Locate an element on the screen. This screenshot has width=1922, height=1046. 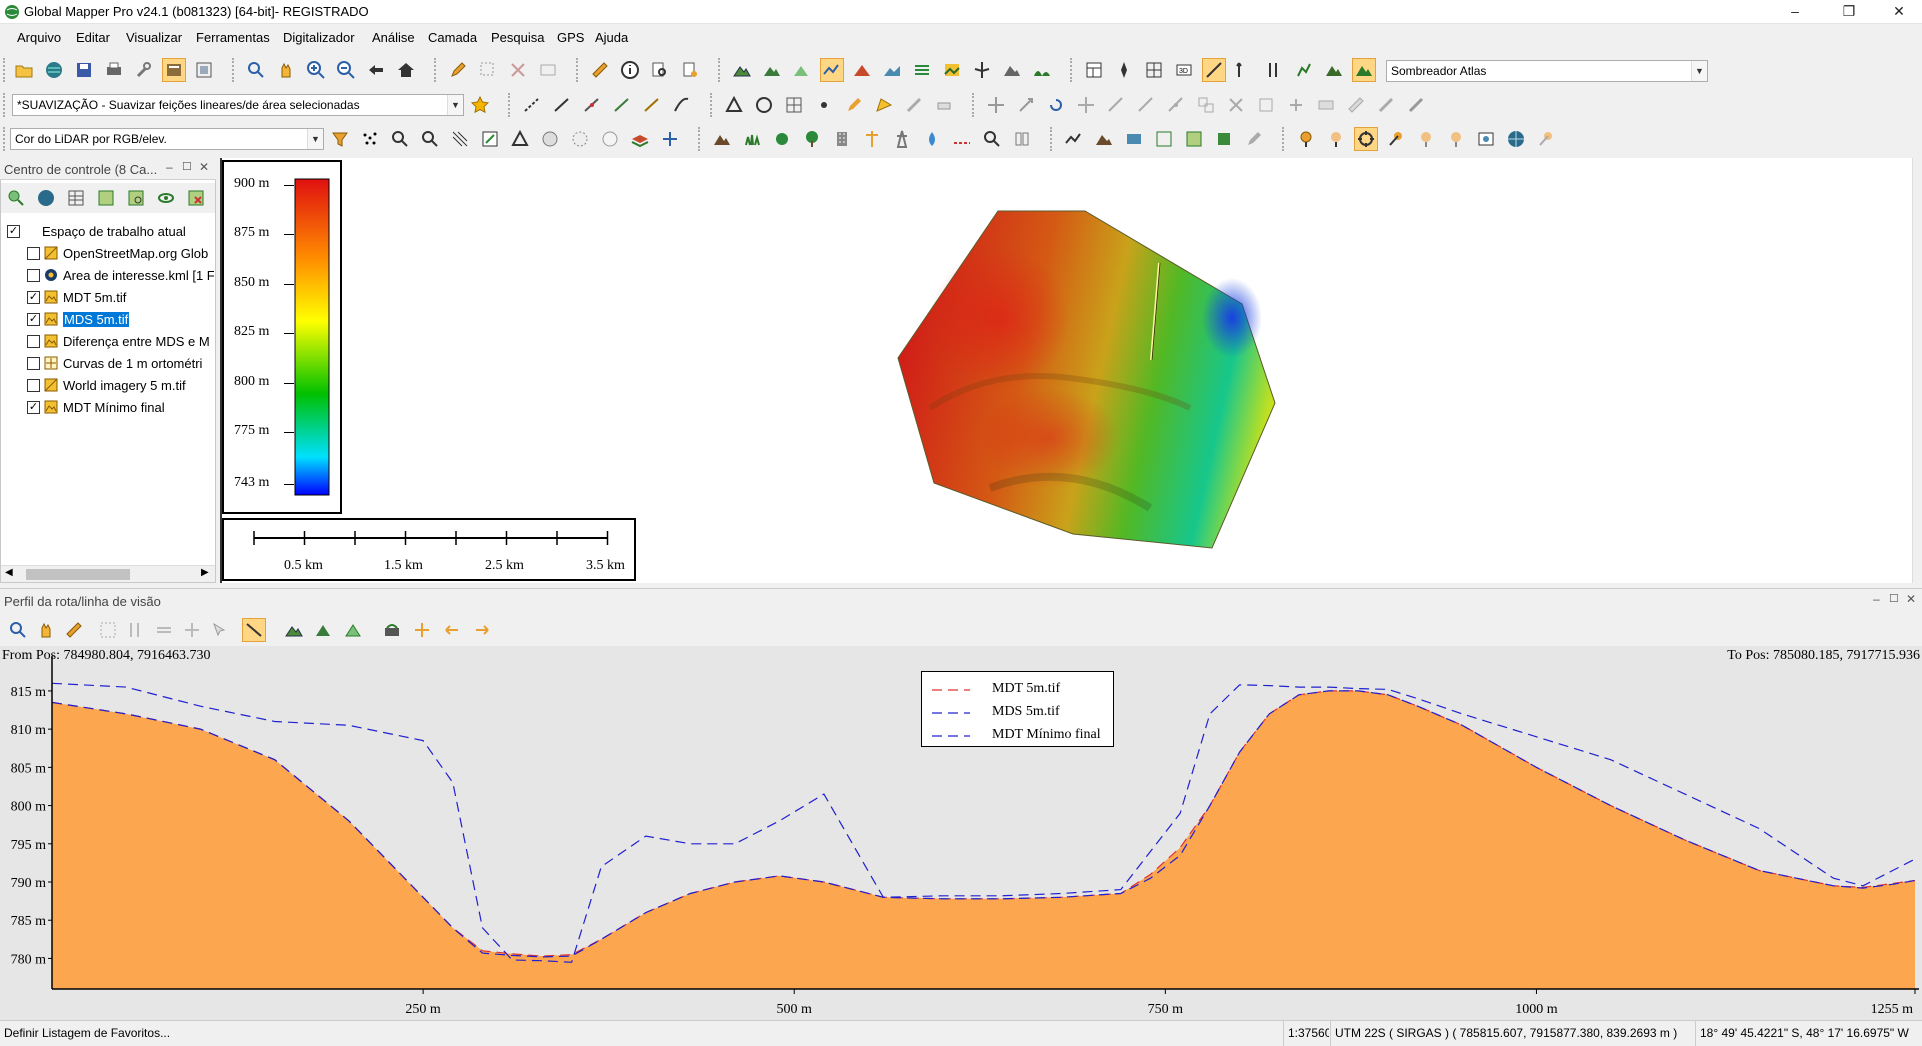
menu-pesquisa: Pesquisa is located at coordinates (517, 37).